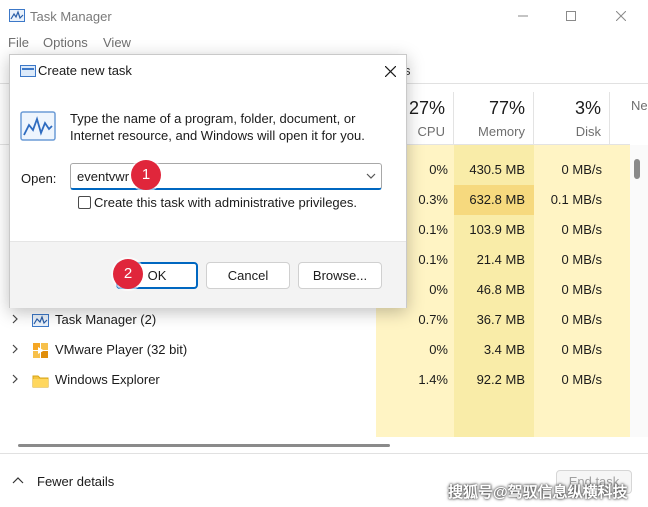  What do you see at coordinates (504, 349) in the screenshot?
I see `memory-cell: 3.4 MB` at bounding box center [504, 349].